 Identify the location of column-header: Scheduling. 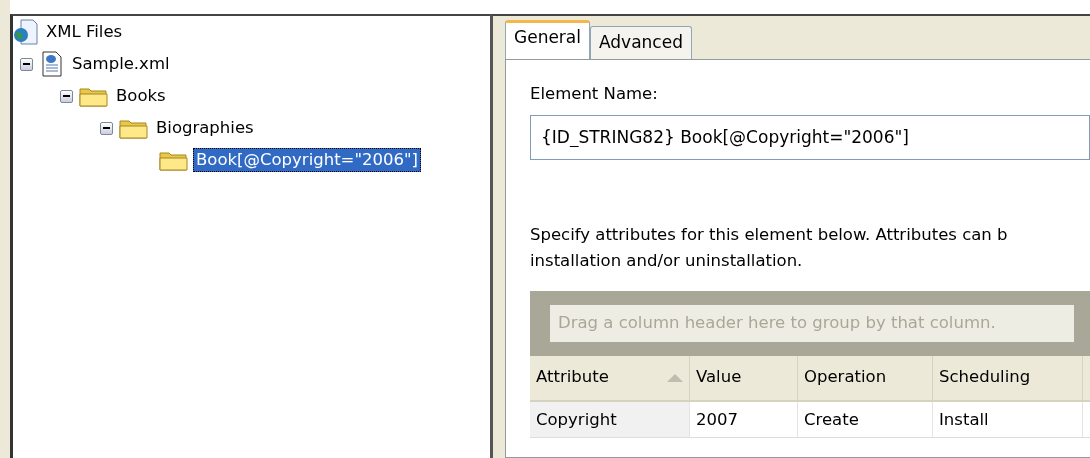
(1008, 377).